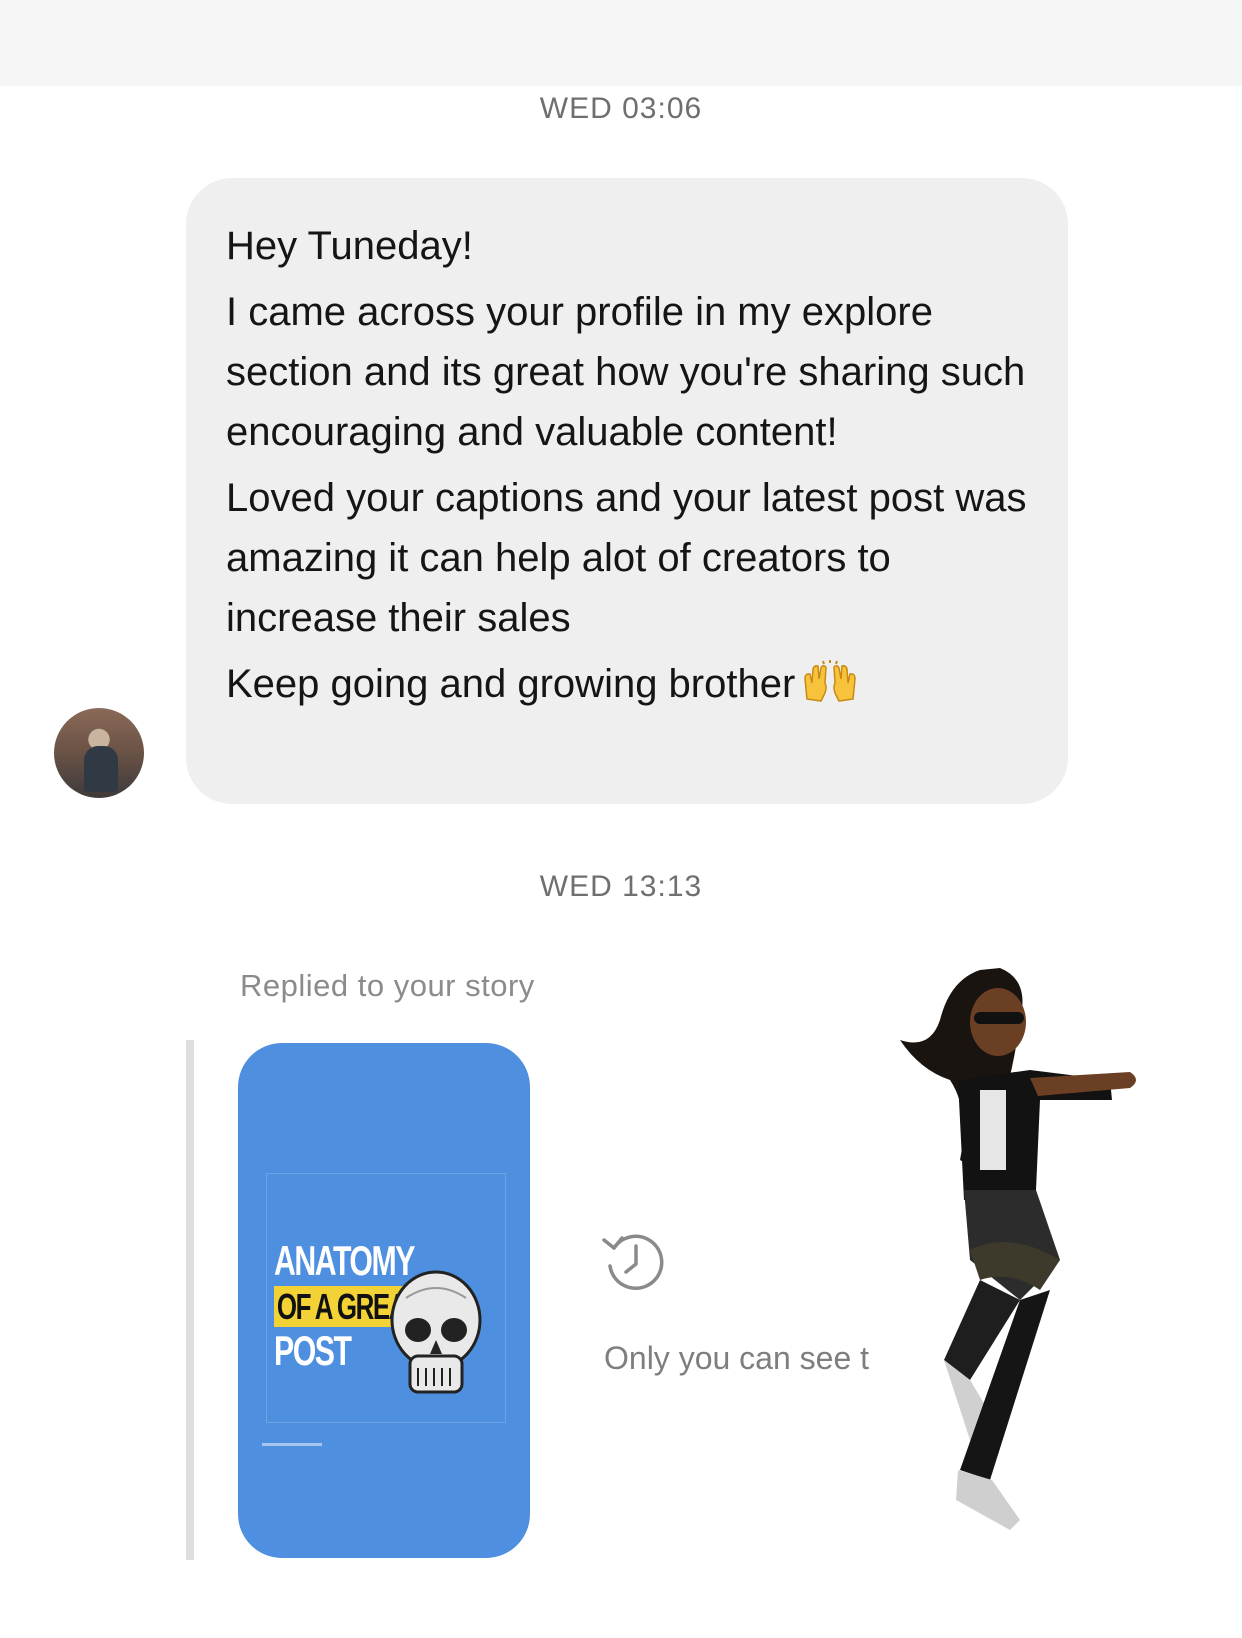 The image size is (1242, 1638). What do you see at coordinates (292, 1444) in the screenshot?
I see `story-handle-mark` at bounding box center [292, 1444].